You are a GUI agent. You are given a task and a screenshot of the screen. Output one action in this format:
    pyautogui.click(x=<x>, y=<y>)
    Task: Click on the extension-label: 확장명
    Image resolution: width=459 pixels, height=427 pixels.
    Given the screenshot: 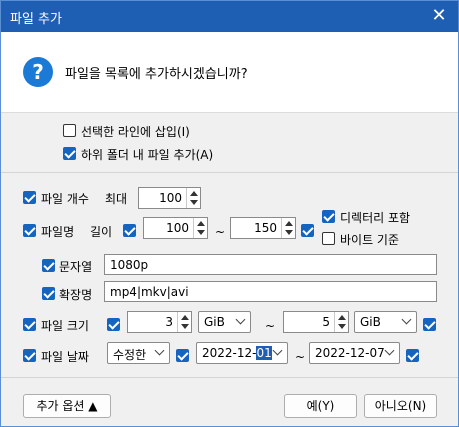 What is the action you would take?
    pyautogui.click(x=76, y=295)
    